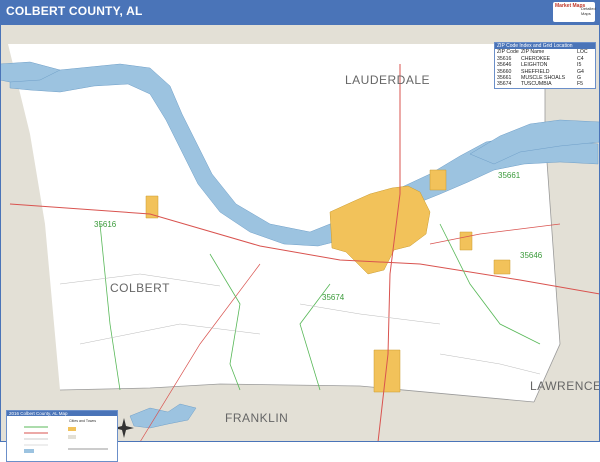  Describe the element at coordinates (387, 371) in the screenshot. I see `urban-tuscumbia-south` at that location.